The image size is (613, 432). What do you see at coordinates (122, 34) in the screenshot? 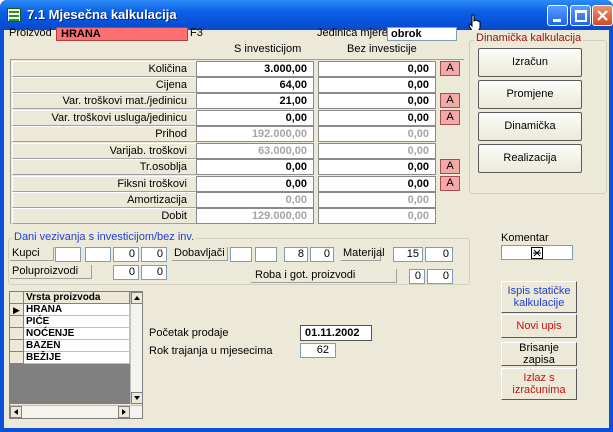
I see `proizvod-field: HRANA` at bounding box center [122, 34].